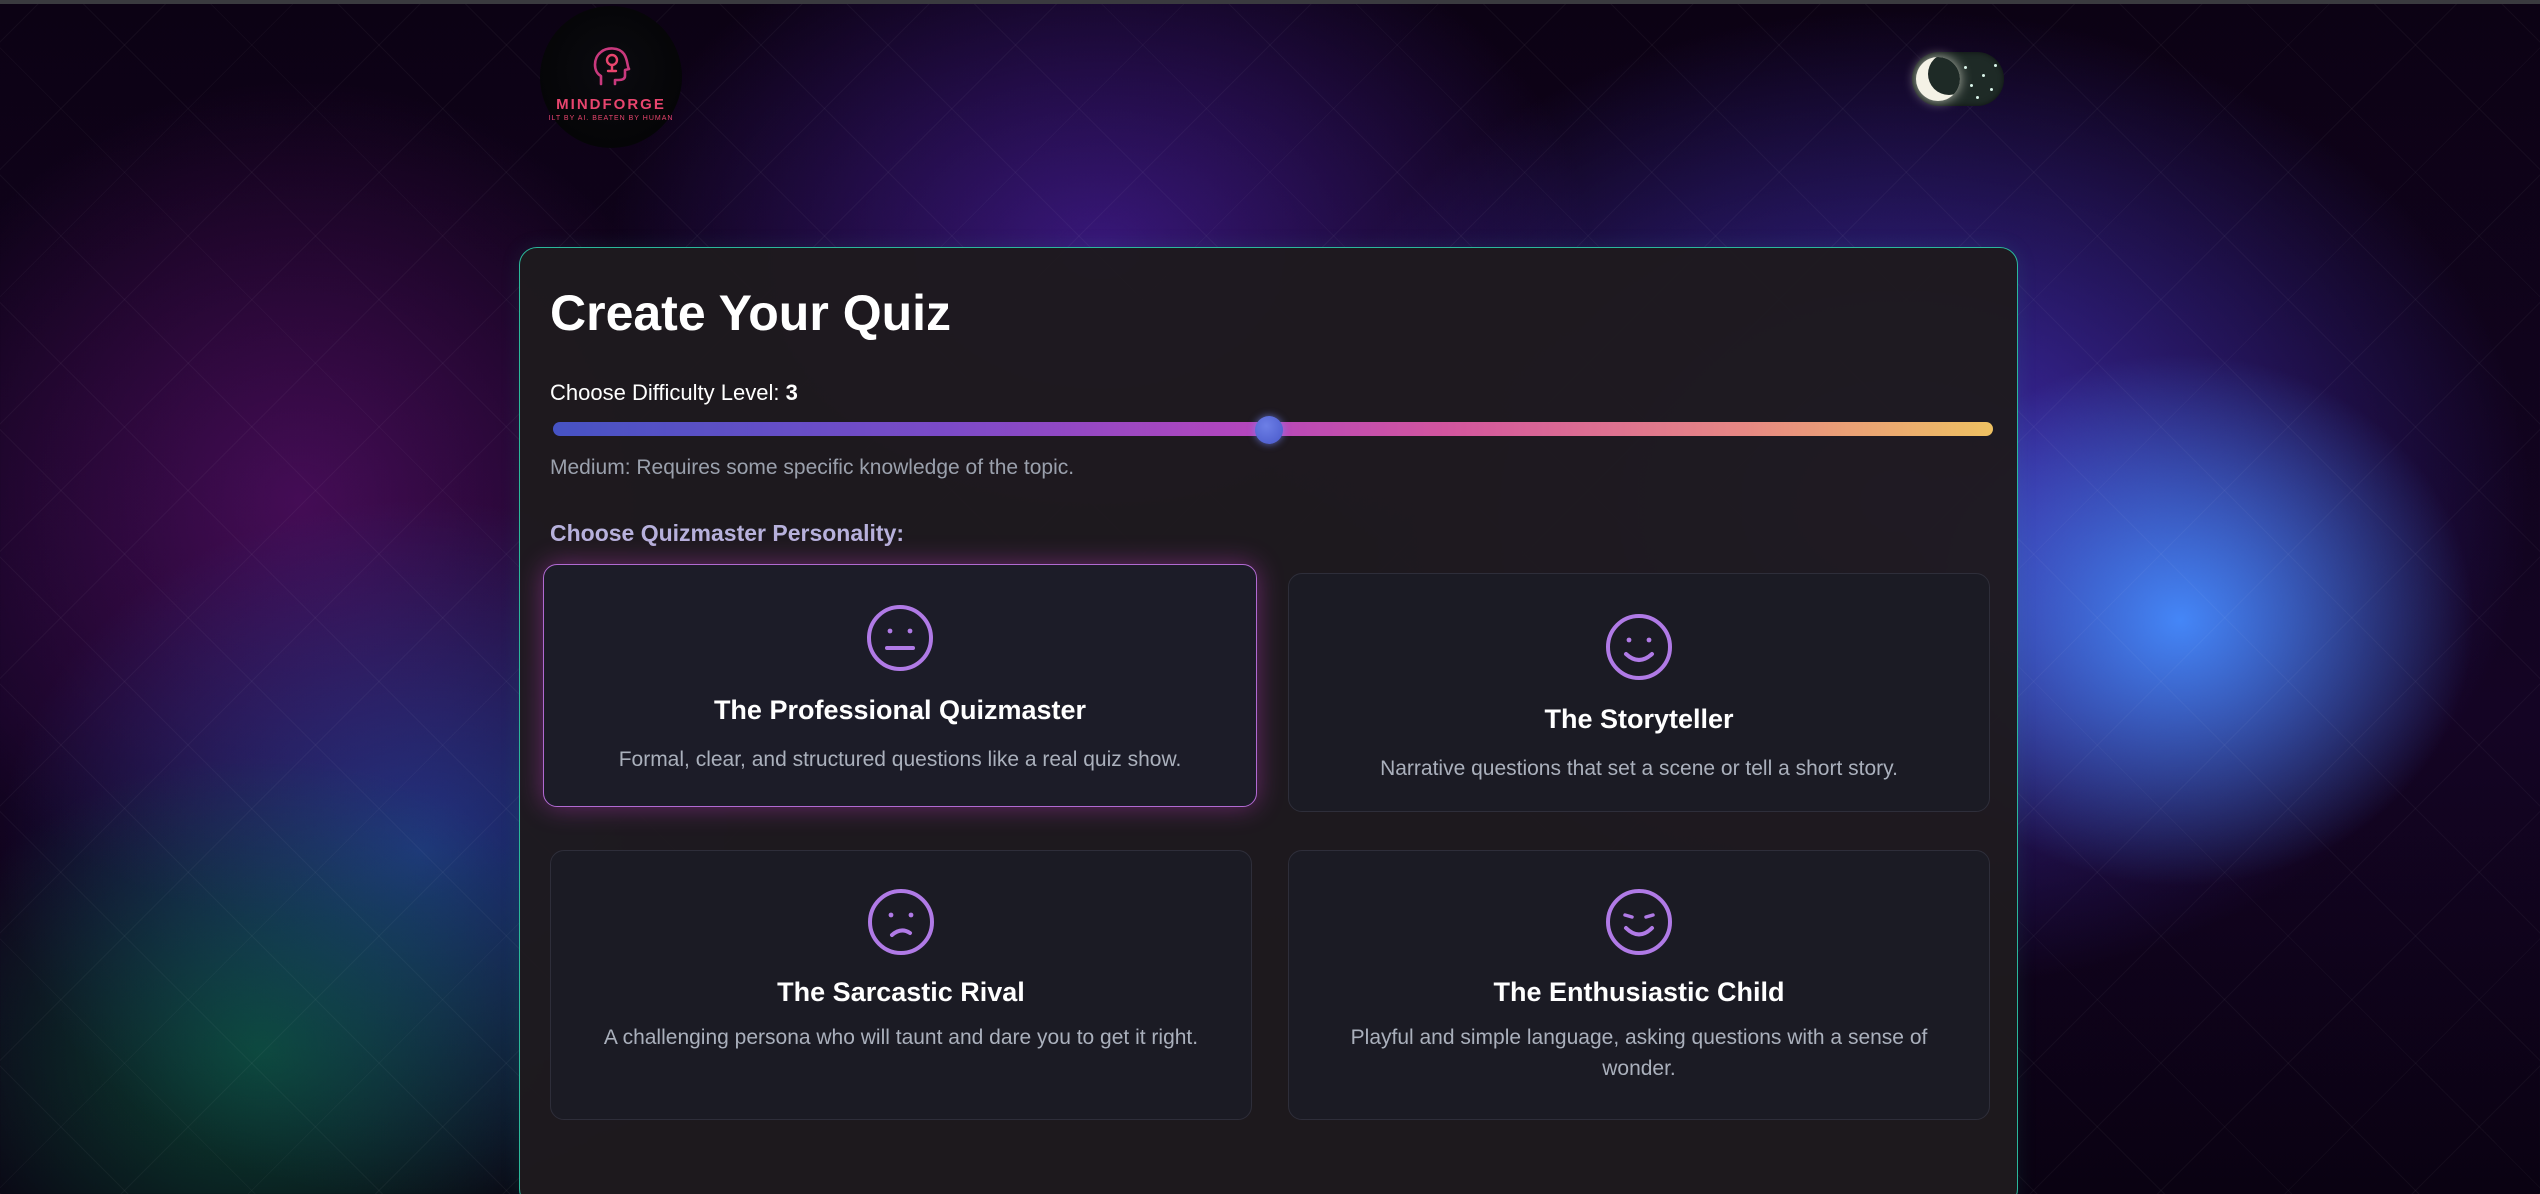 The image size is (2540, 1194). Describe the element at coordinates (1639, 992) in the screenshot. I see `personality-title: The Enthusiastic Child` at that location.